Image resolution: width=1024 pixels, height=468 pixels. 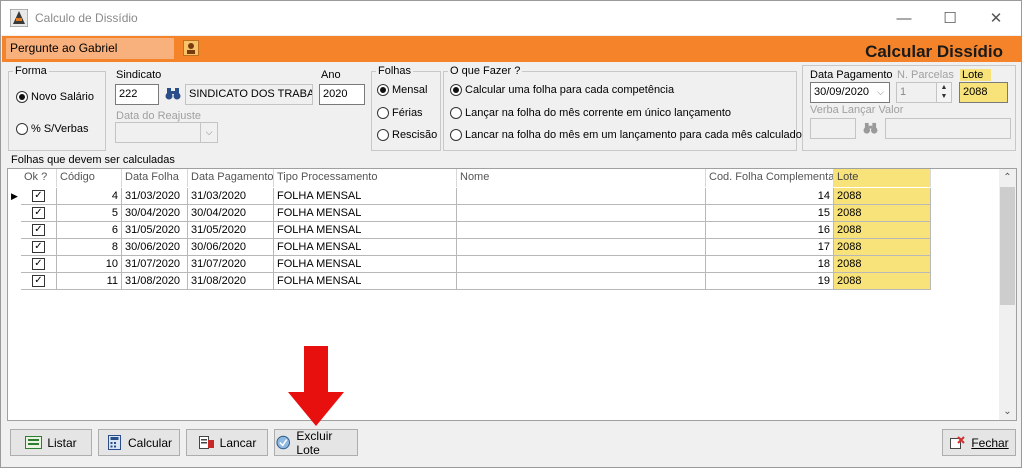 I want to click on calcular-cada-competencia-radio: Calcular uma folha para cada competência, so click(x=562, y=90).